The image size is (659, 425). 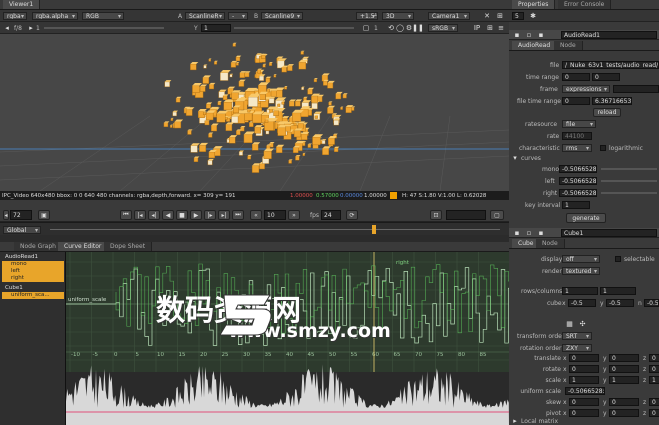 I want to click on cube-collapse-icon: ▫, so click(x=529, y=233).